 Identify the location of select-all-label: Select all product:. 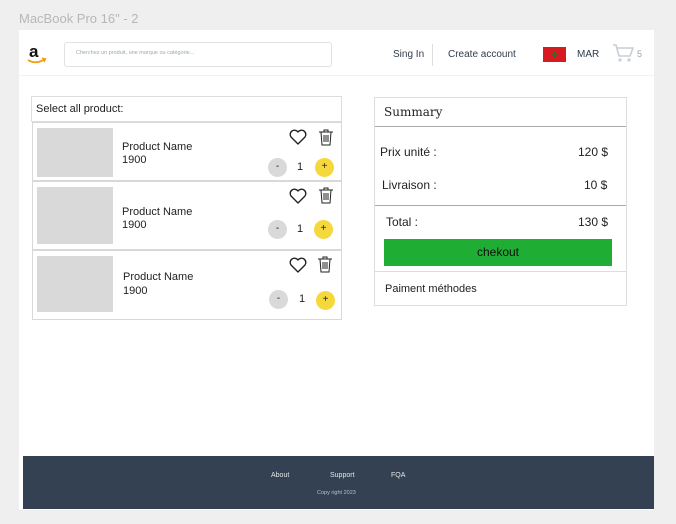
(80, 109).